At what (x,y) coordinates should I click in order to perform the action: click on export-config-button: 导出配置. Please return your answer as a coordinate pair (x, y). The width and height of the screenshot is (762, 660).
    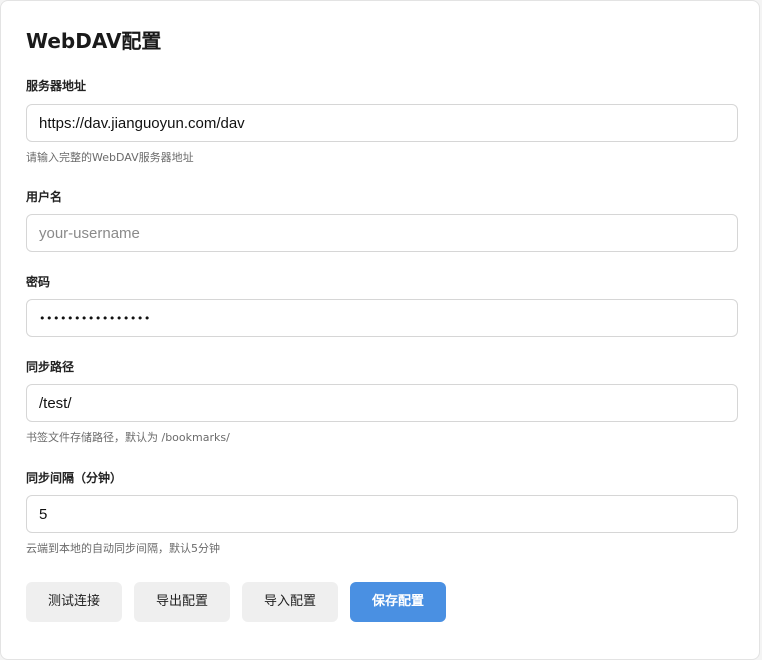
    Looking at the image, I should click on (182, 602).